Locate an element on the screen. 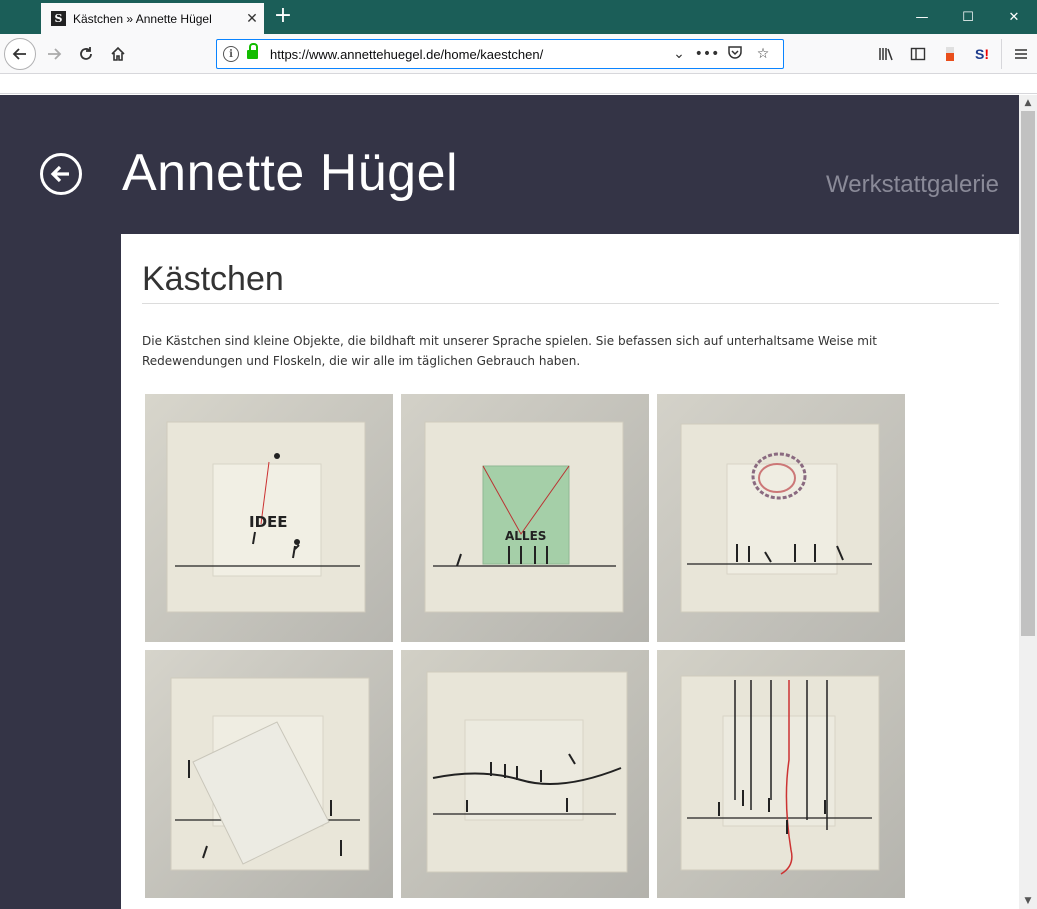  gallery-item: IDEE is located at coordinates (269, 518).